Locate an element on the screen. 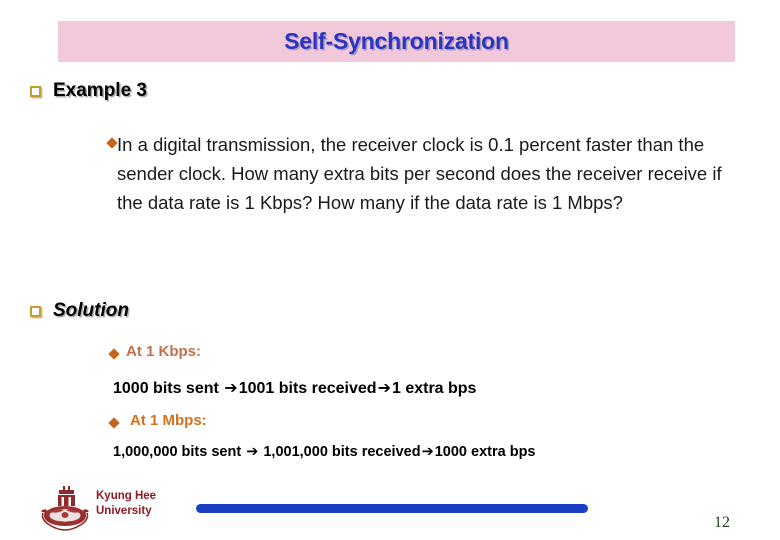 This screenshot has height=540, width=780. kbps-calc-part1: 1000 bits sent is located at coordinates (168, 388).